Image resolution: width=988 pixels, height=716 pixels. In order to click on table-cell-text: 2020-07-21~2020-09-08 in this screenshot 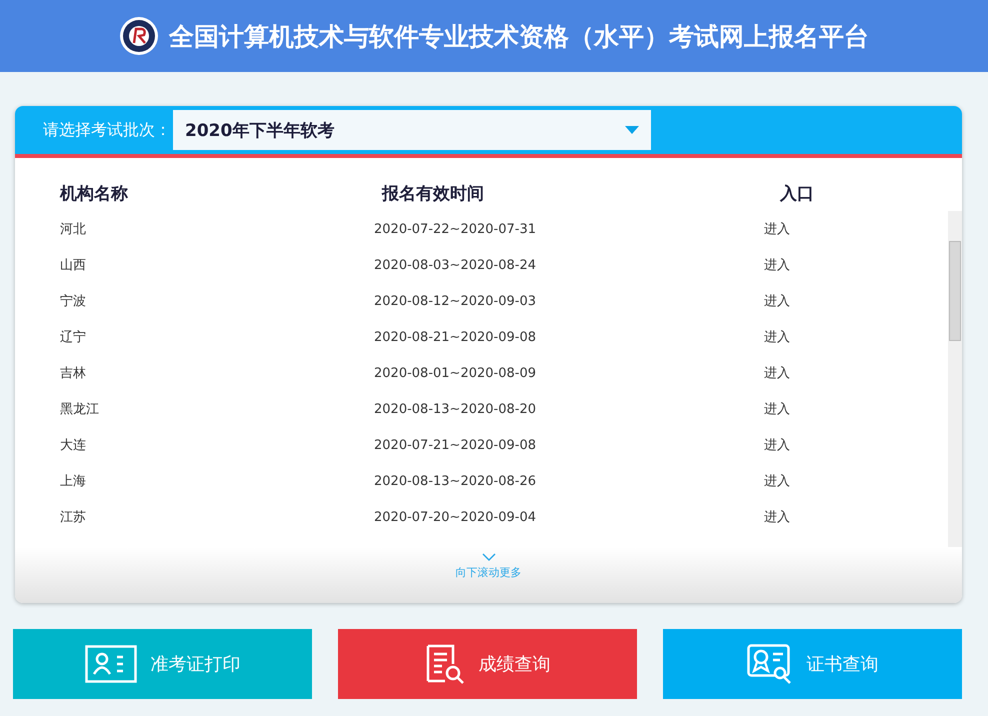, I will do `click(455, 445)`.